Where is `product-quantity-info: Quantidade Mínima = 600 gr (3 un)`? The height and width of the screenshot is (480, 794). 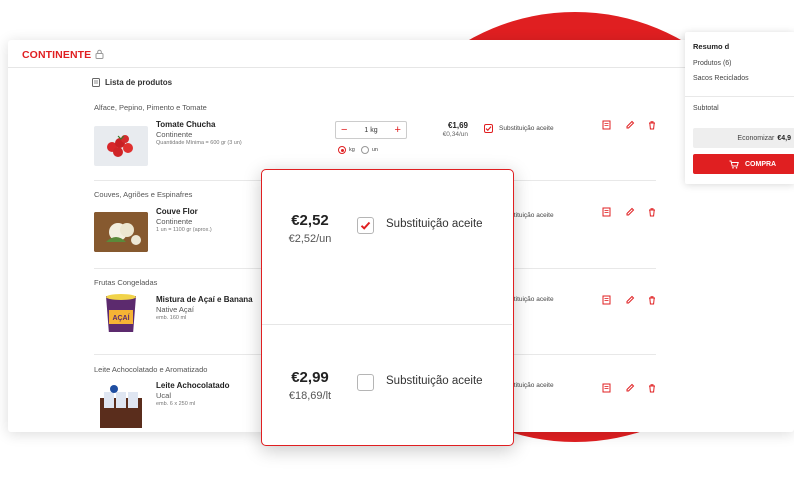 product-quantity-info: Quantidade Mínima = 600 gr (3 un) is located at coordinates (199, 143).